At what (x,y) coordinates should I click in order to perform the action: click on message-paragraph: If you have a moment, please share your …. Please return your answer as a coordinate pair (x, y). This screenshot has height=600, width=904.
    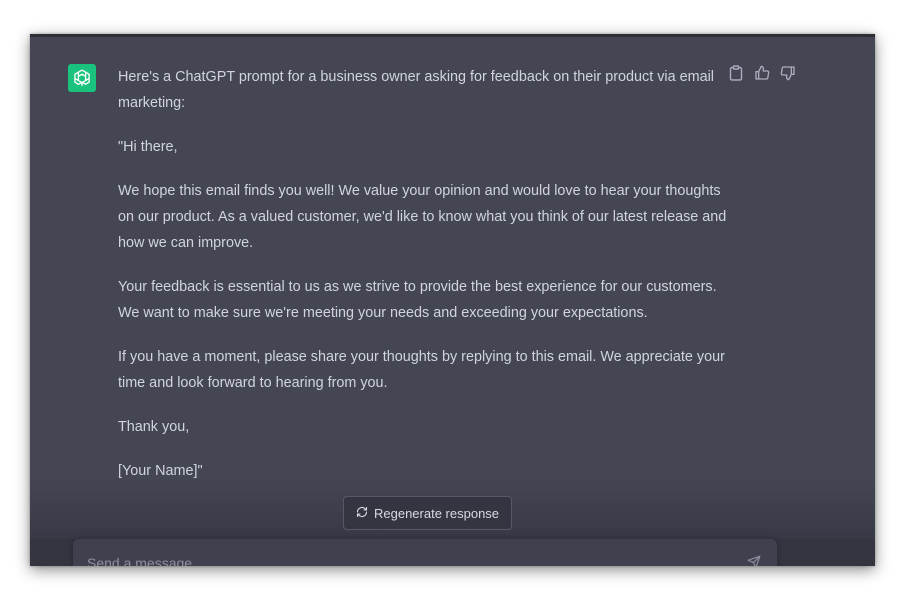
    Looking at the image, I should click on (421, 370).